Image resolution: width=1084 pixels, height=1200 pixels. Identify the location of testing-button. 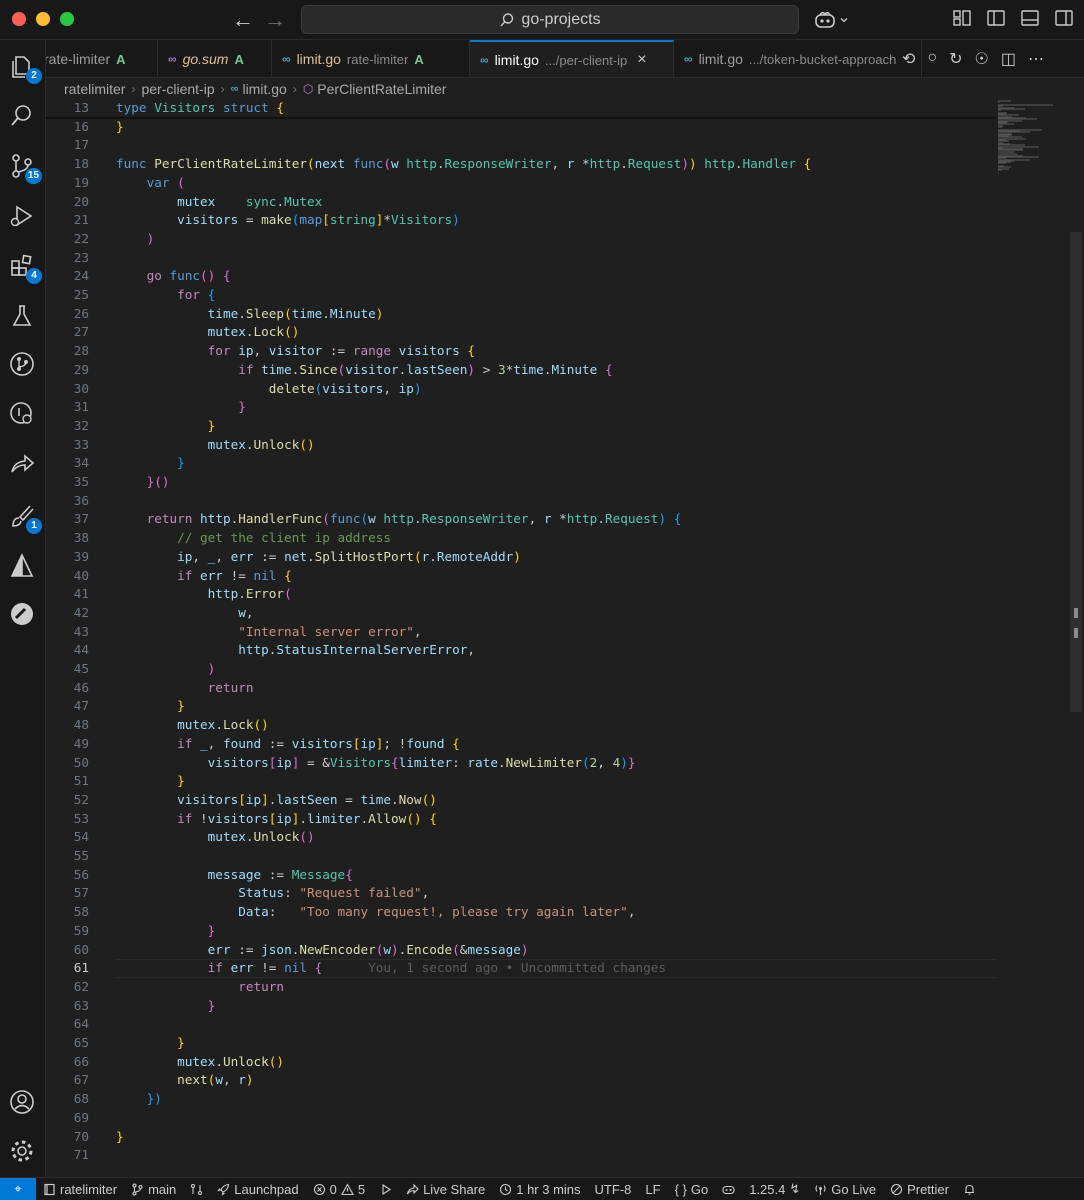
(23, 317).